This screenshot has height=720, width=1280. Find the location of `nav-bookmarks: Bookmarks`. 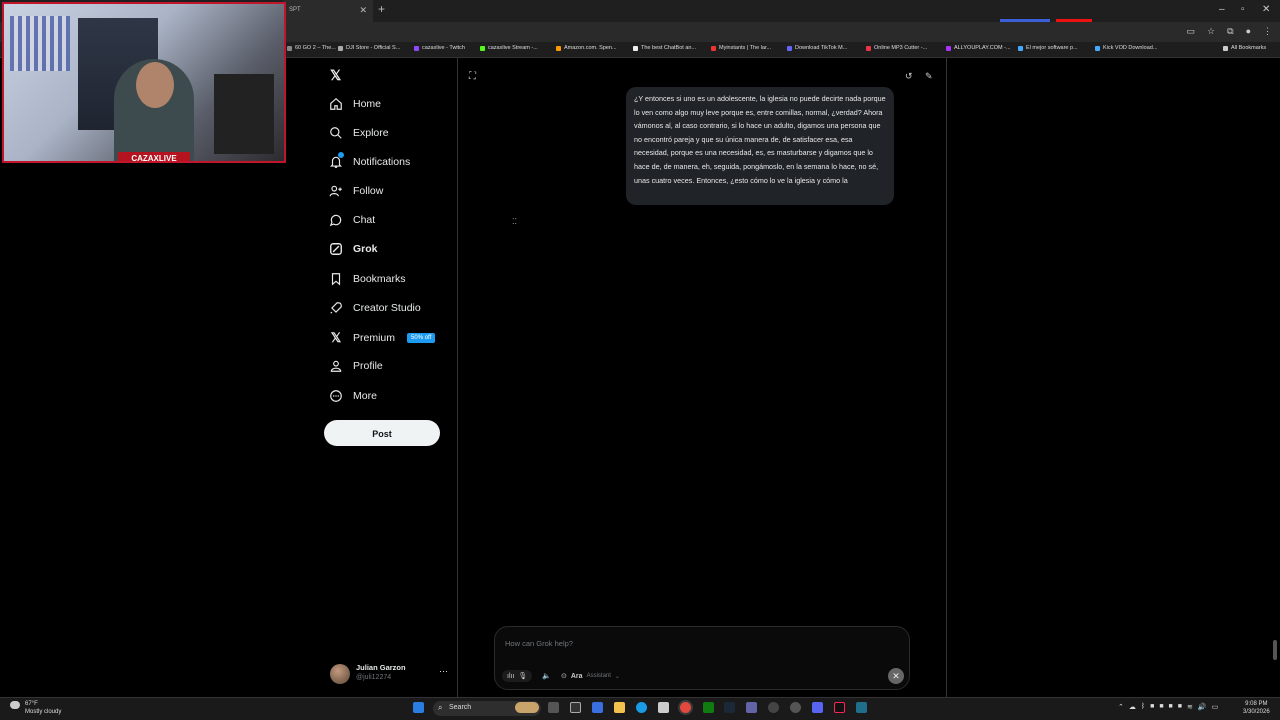

nav-bookmarks: Bookmarks is located at coordinates (367, 279).